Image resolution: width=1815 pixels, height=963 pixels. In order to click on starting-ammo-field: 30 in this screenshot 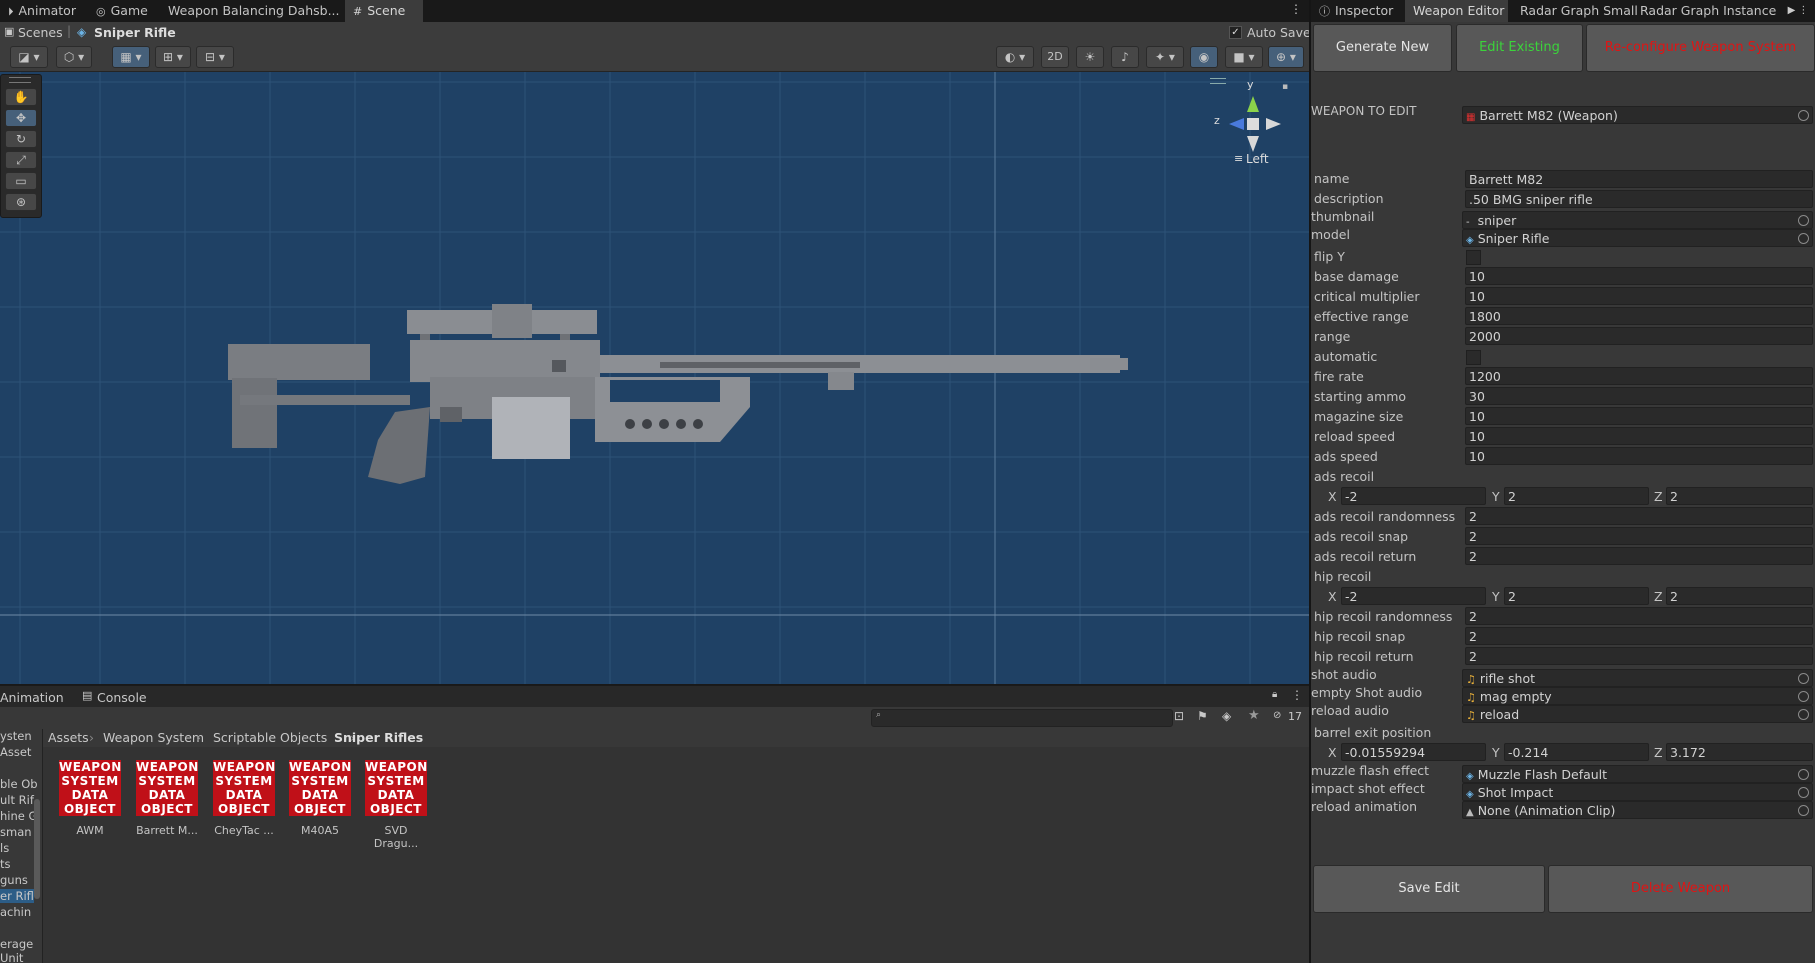, I will do `click(1639, 396)`.